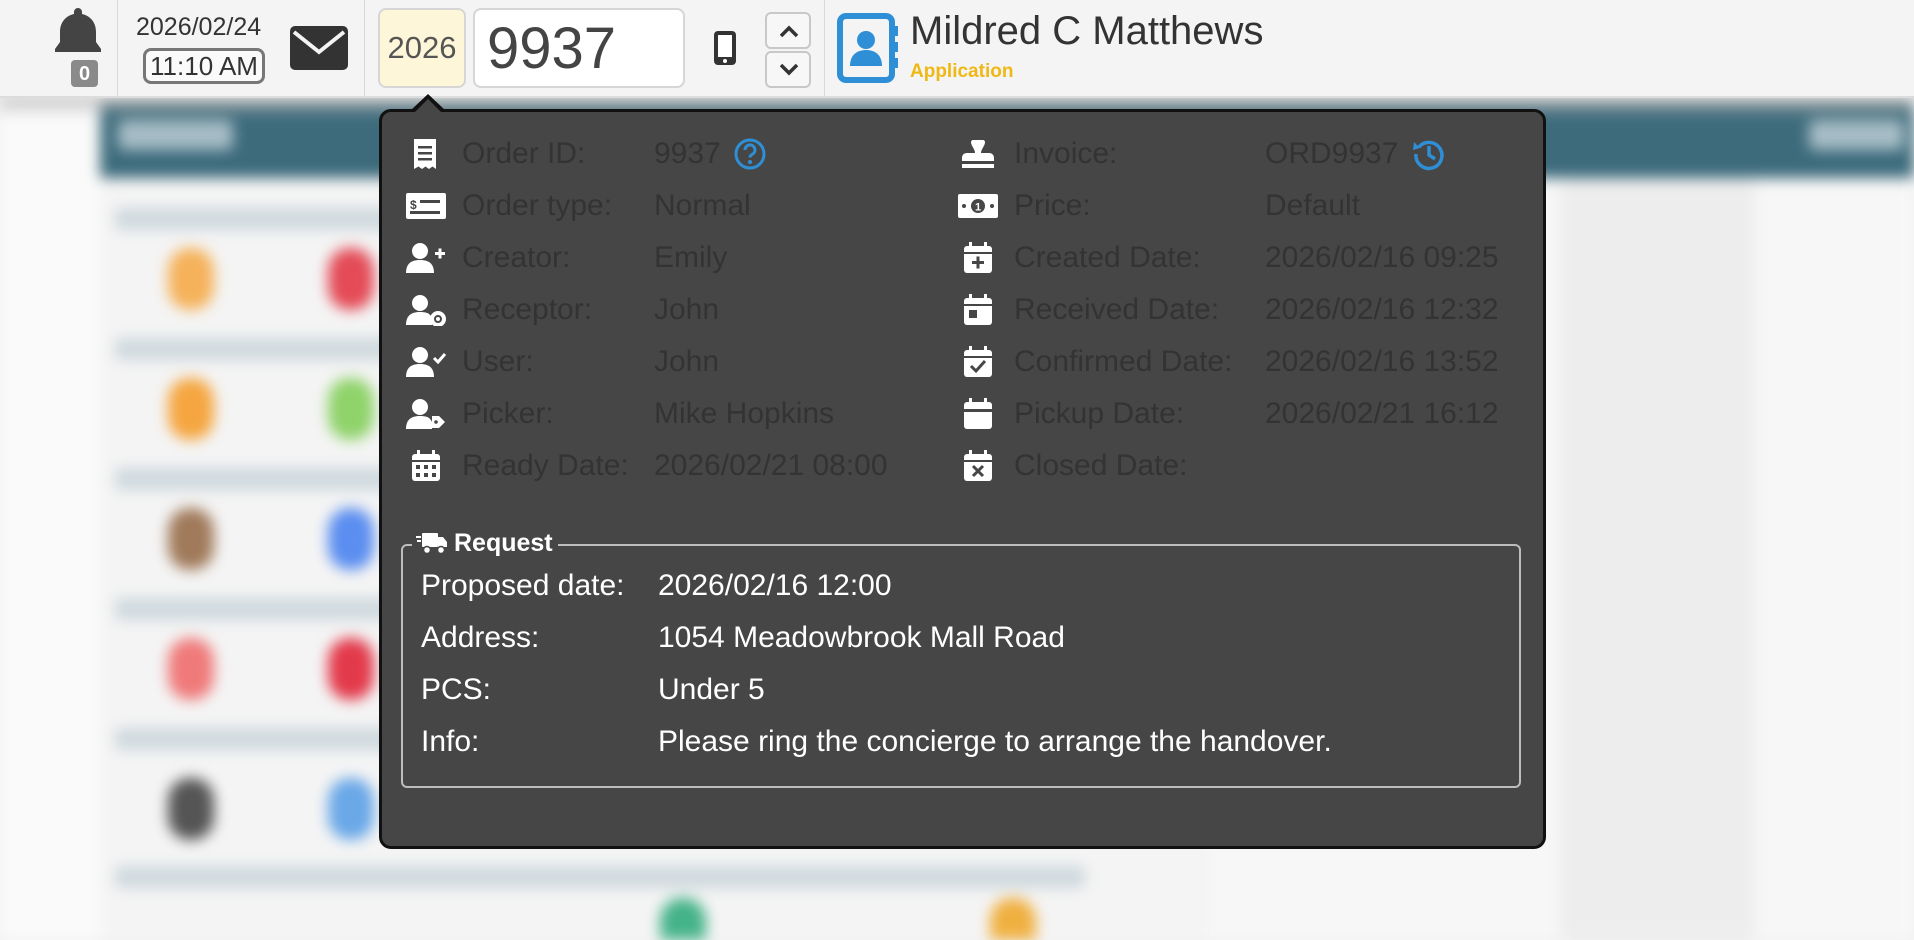  I want to click on order-number-input: 9937, so click(579, 48).